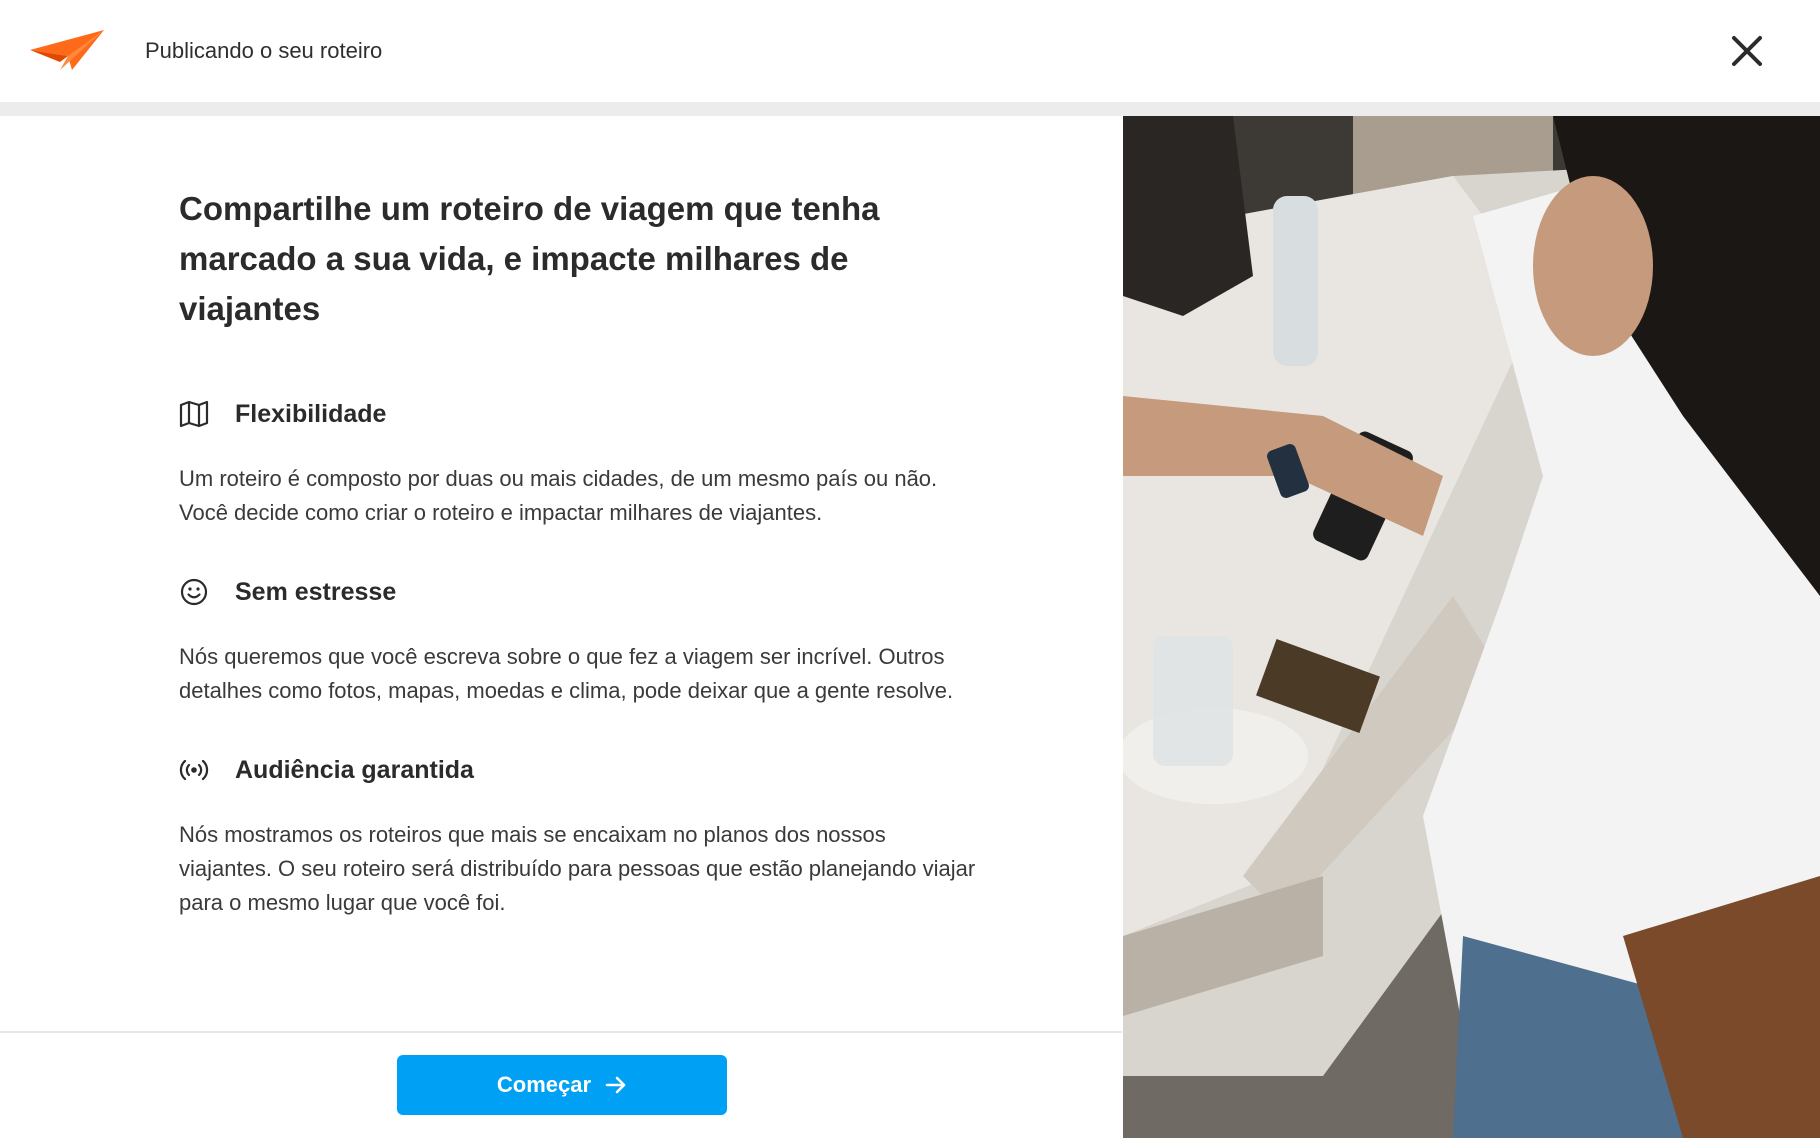  Describe the element at coordinates (579, 592) in the screenshot. I see `feature-header: Sem estresse` at that location.